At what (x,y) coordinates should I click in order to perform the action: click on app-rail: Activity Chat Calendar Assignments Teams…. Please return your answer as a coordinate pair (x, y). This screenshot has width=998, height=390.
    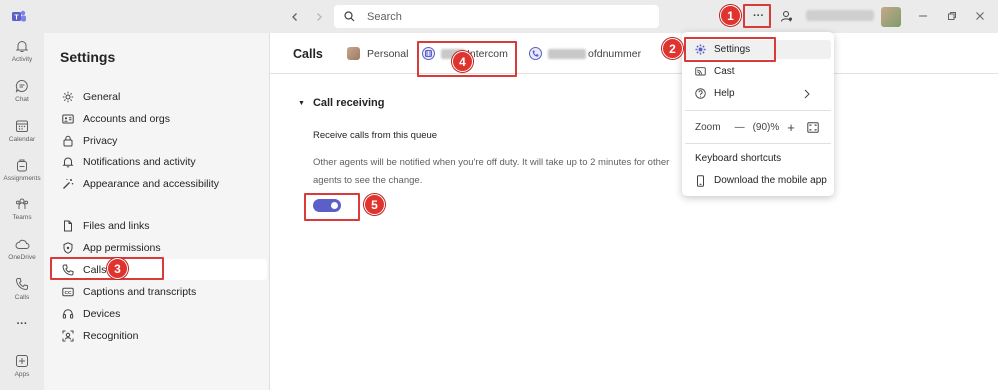
    Looking at the image, I should click on (22, 211).